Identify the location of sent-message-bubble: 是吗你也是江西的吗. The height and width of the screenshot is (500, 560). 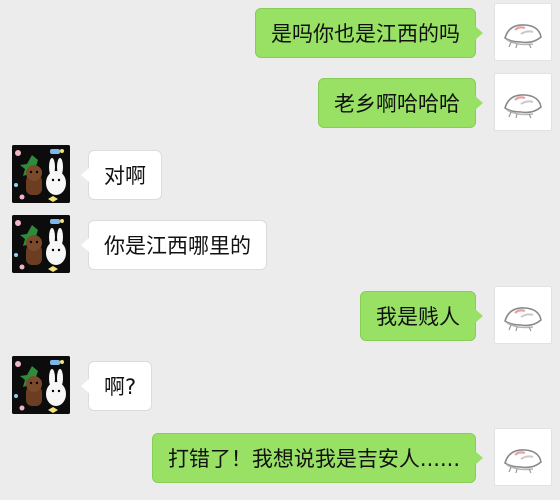
(369, 33).